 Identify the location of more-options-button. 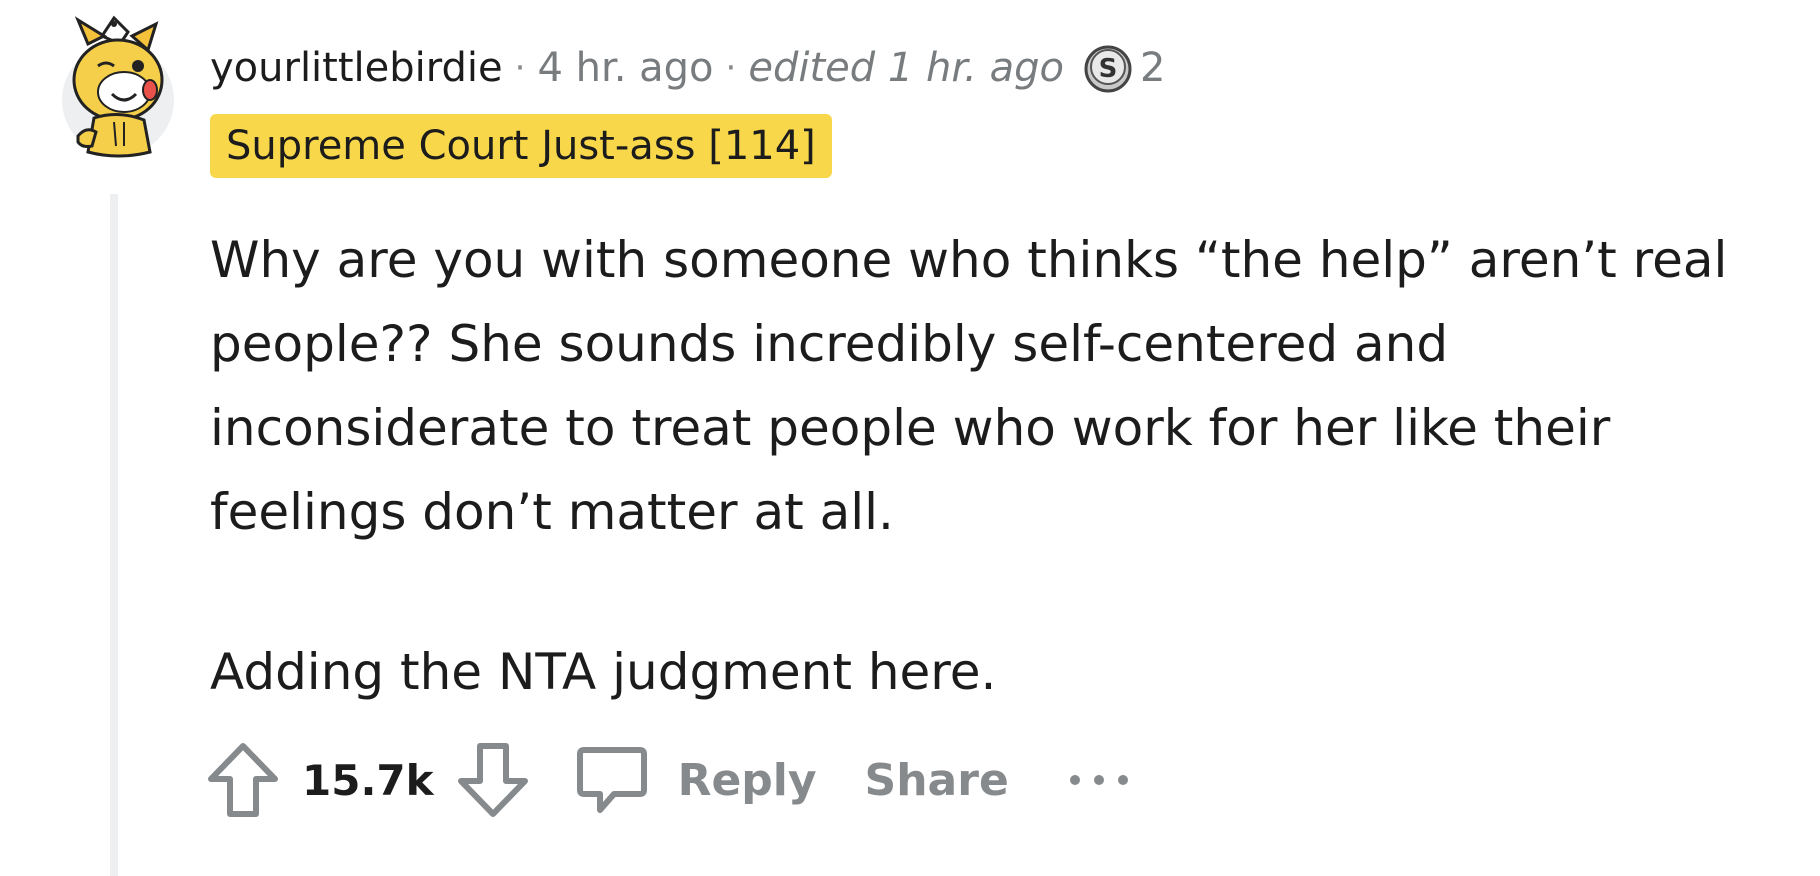
(1099, 780).